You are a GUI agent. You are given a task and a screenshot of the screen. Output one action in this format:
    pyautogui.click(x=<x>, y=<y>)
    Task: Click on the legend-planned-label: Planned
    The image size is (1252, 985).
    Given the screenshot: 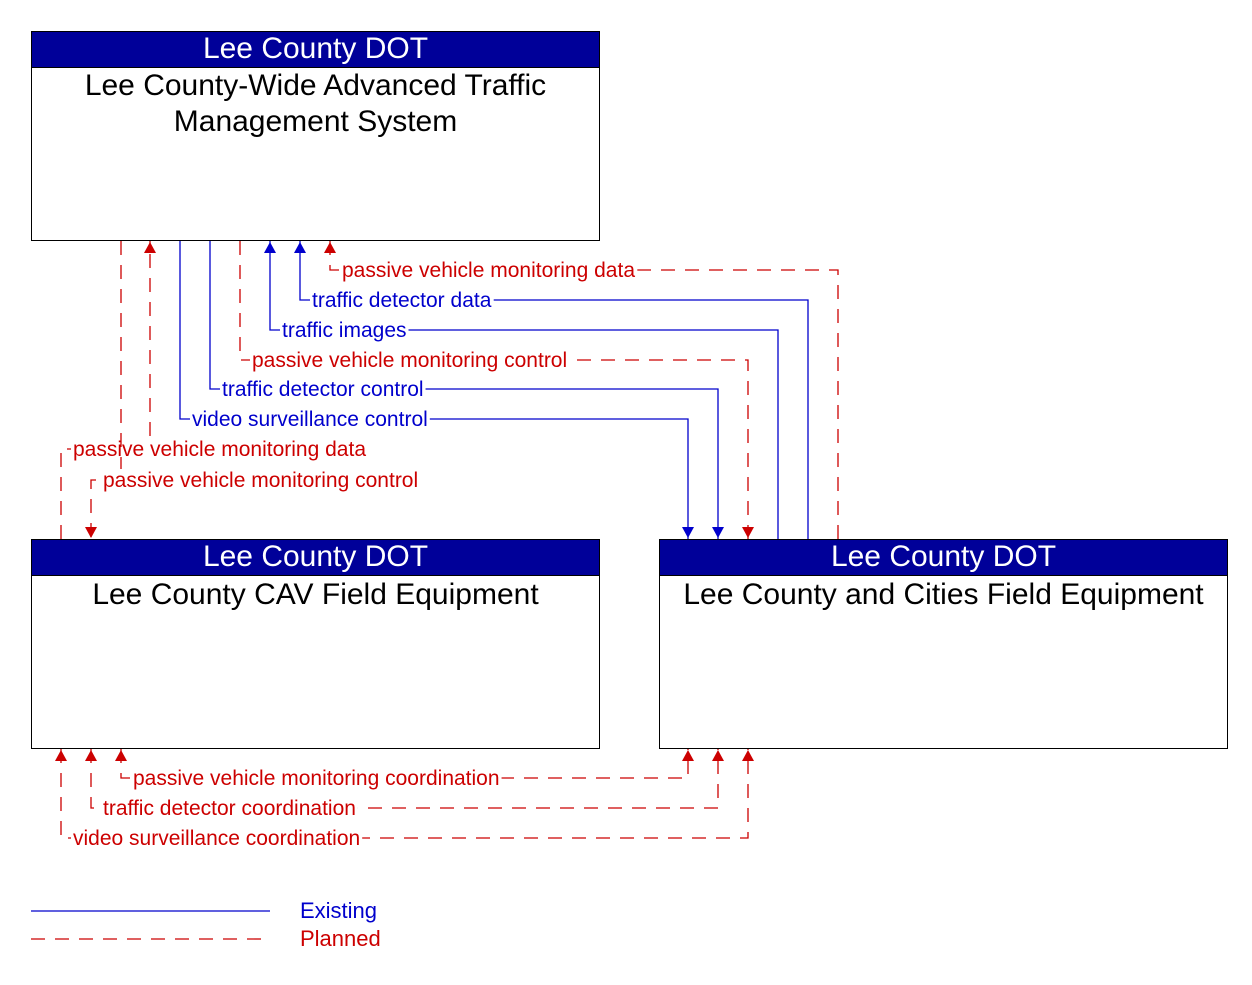 What is the action you would take?
    pyautogui.click(x=340, y=938)
    